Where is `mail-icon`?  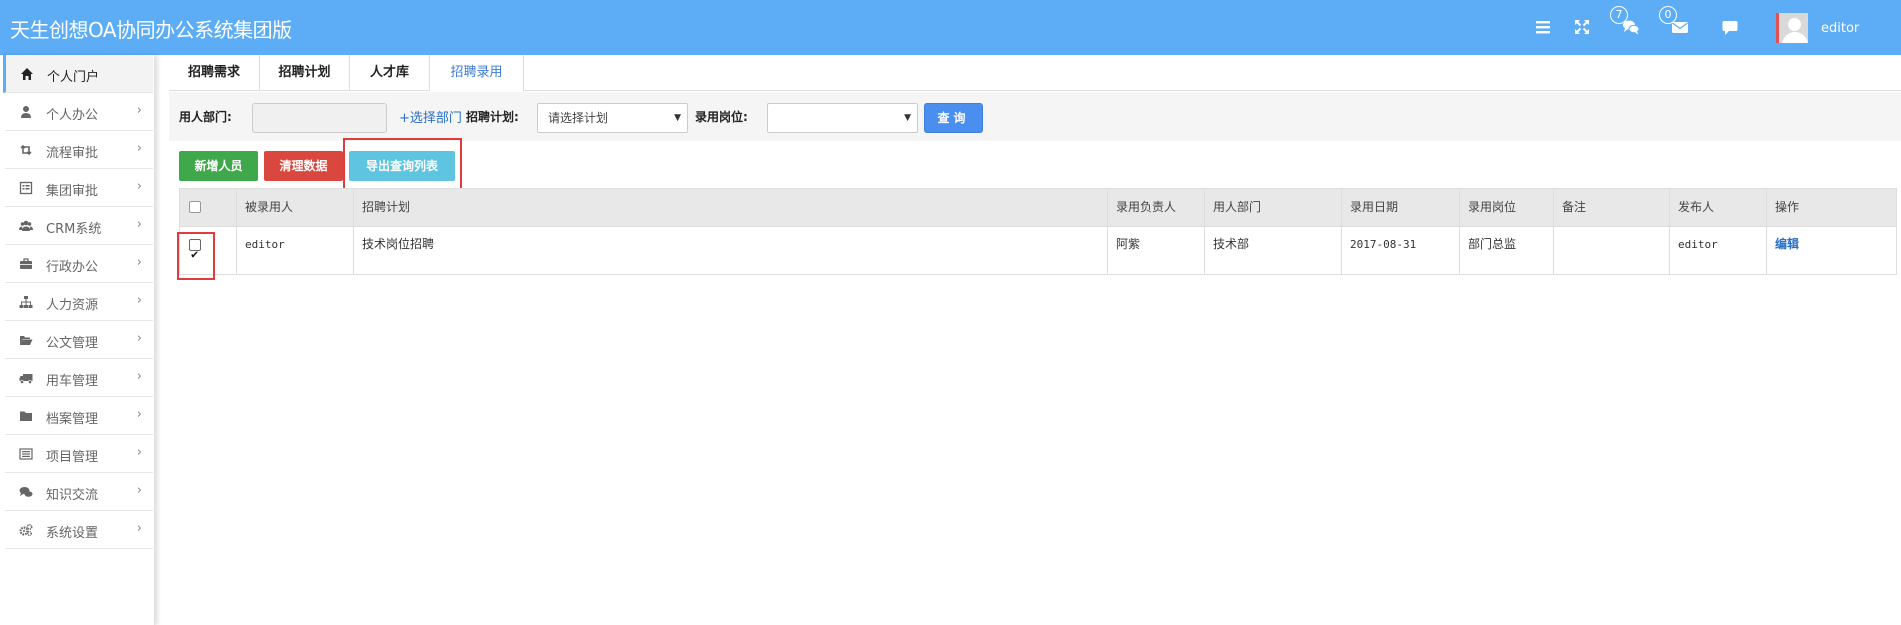
mail-icon is located at coordinates (1681, 28).